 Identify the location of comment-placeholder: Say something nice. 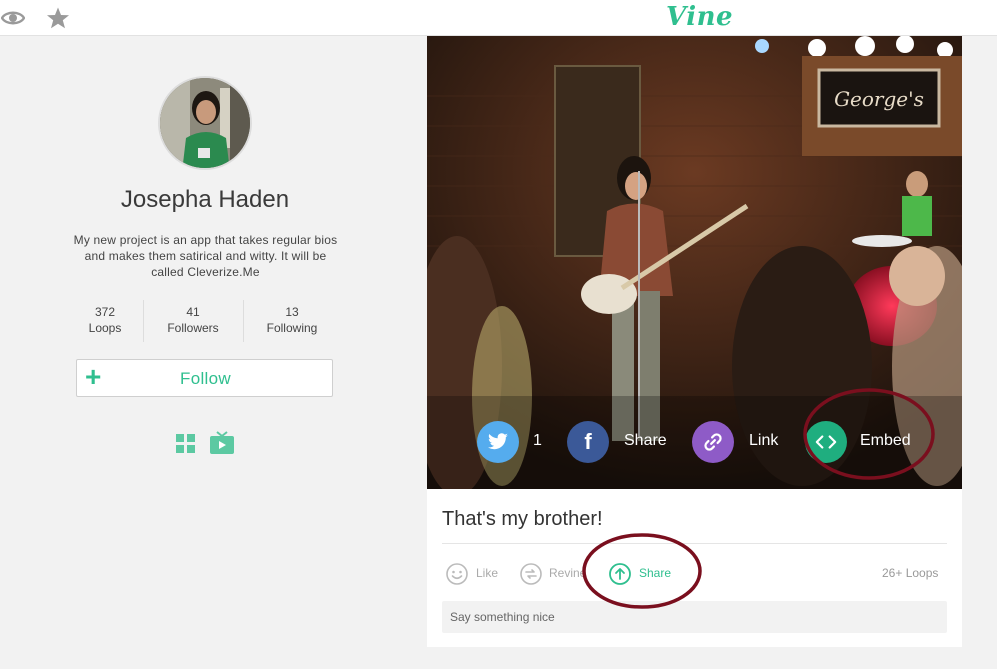
(502, 617).